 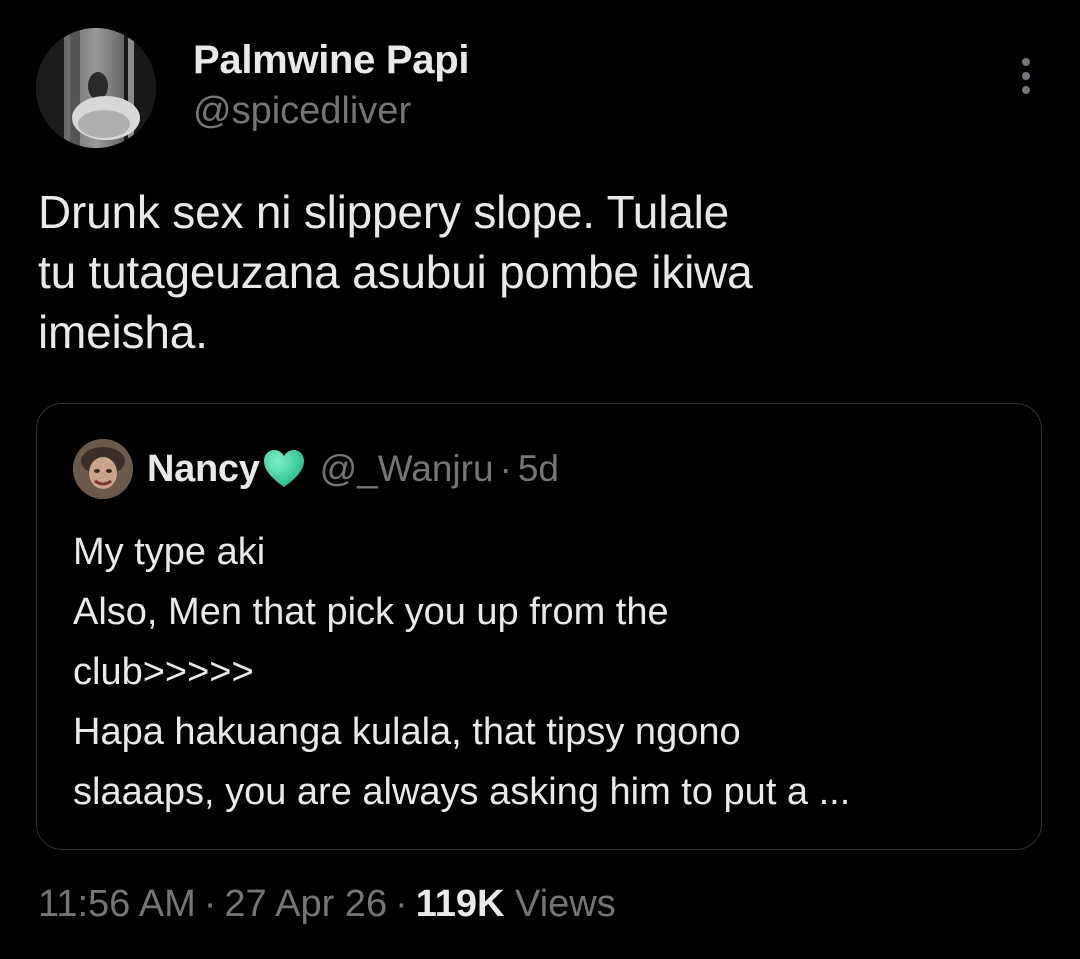 I want to click on quoted-avatar-photo, so click(x=103, y=469).